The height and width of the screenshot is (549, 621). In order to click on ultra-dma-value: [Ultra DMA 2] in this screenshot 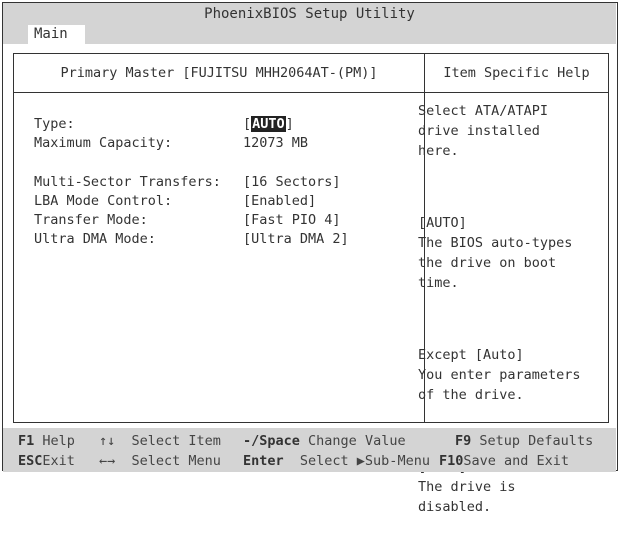, I will do `click(296, 239)`.